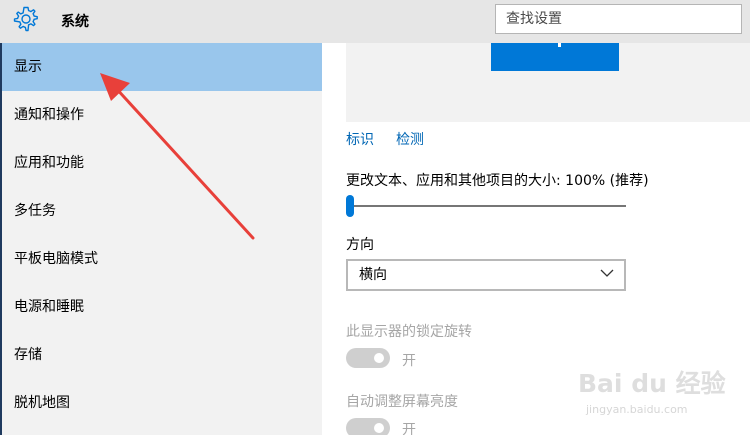 This screenshot has width=750, height=435. Describe the element at coordinates (75, 22) in the screenshot. I see `app-title: 系统` at that location.